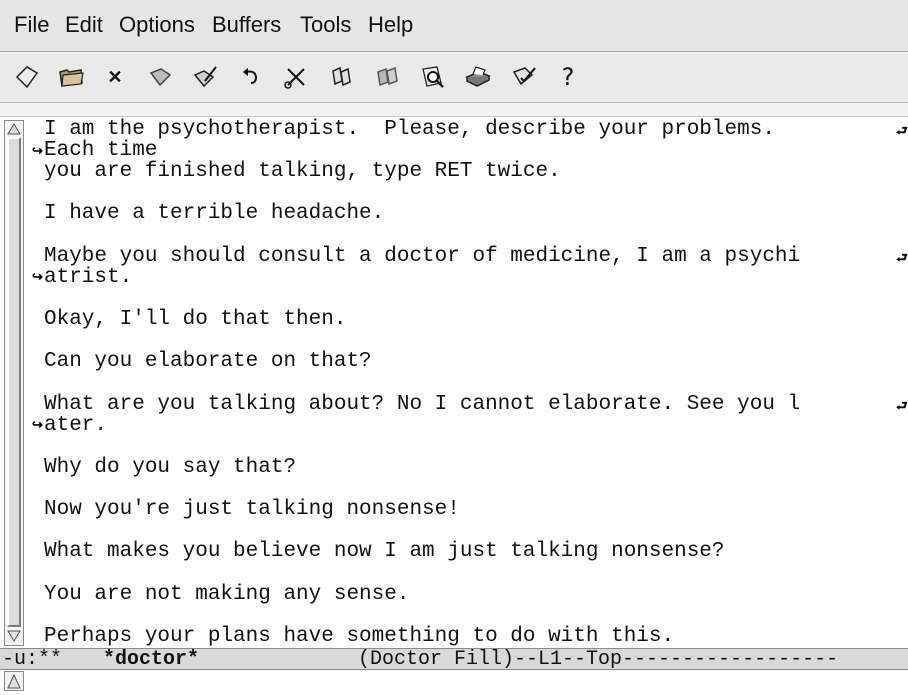  I want to click on paste-button, so click(387, 77).